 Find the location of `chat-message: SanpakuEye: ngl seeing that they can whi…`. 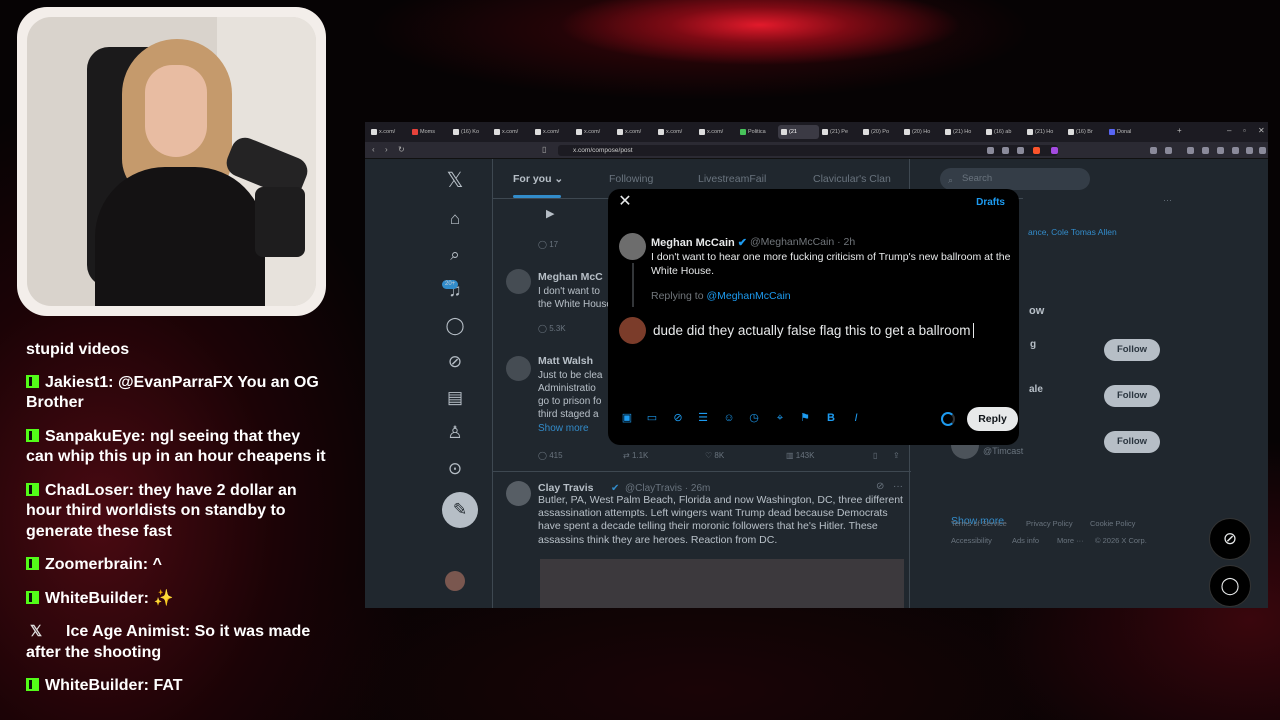

chat-message: SanpakuEye: ngl seeing that they can whi… is located at coordinates (176, 446).